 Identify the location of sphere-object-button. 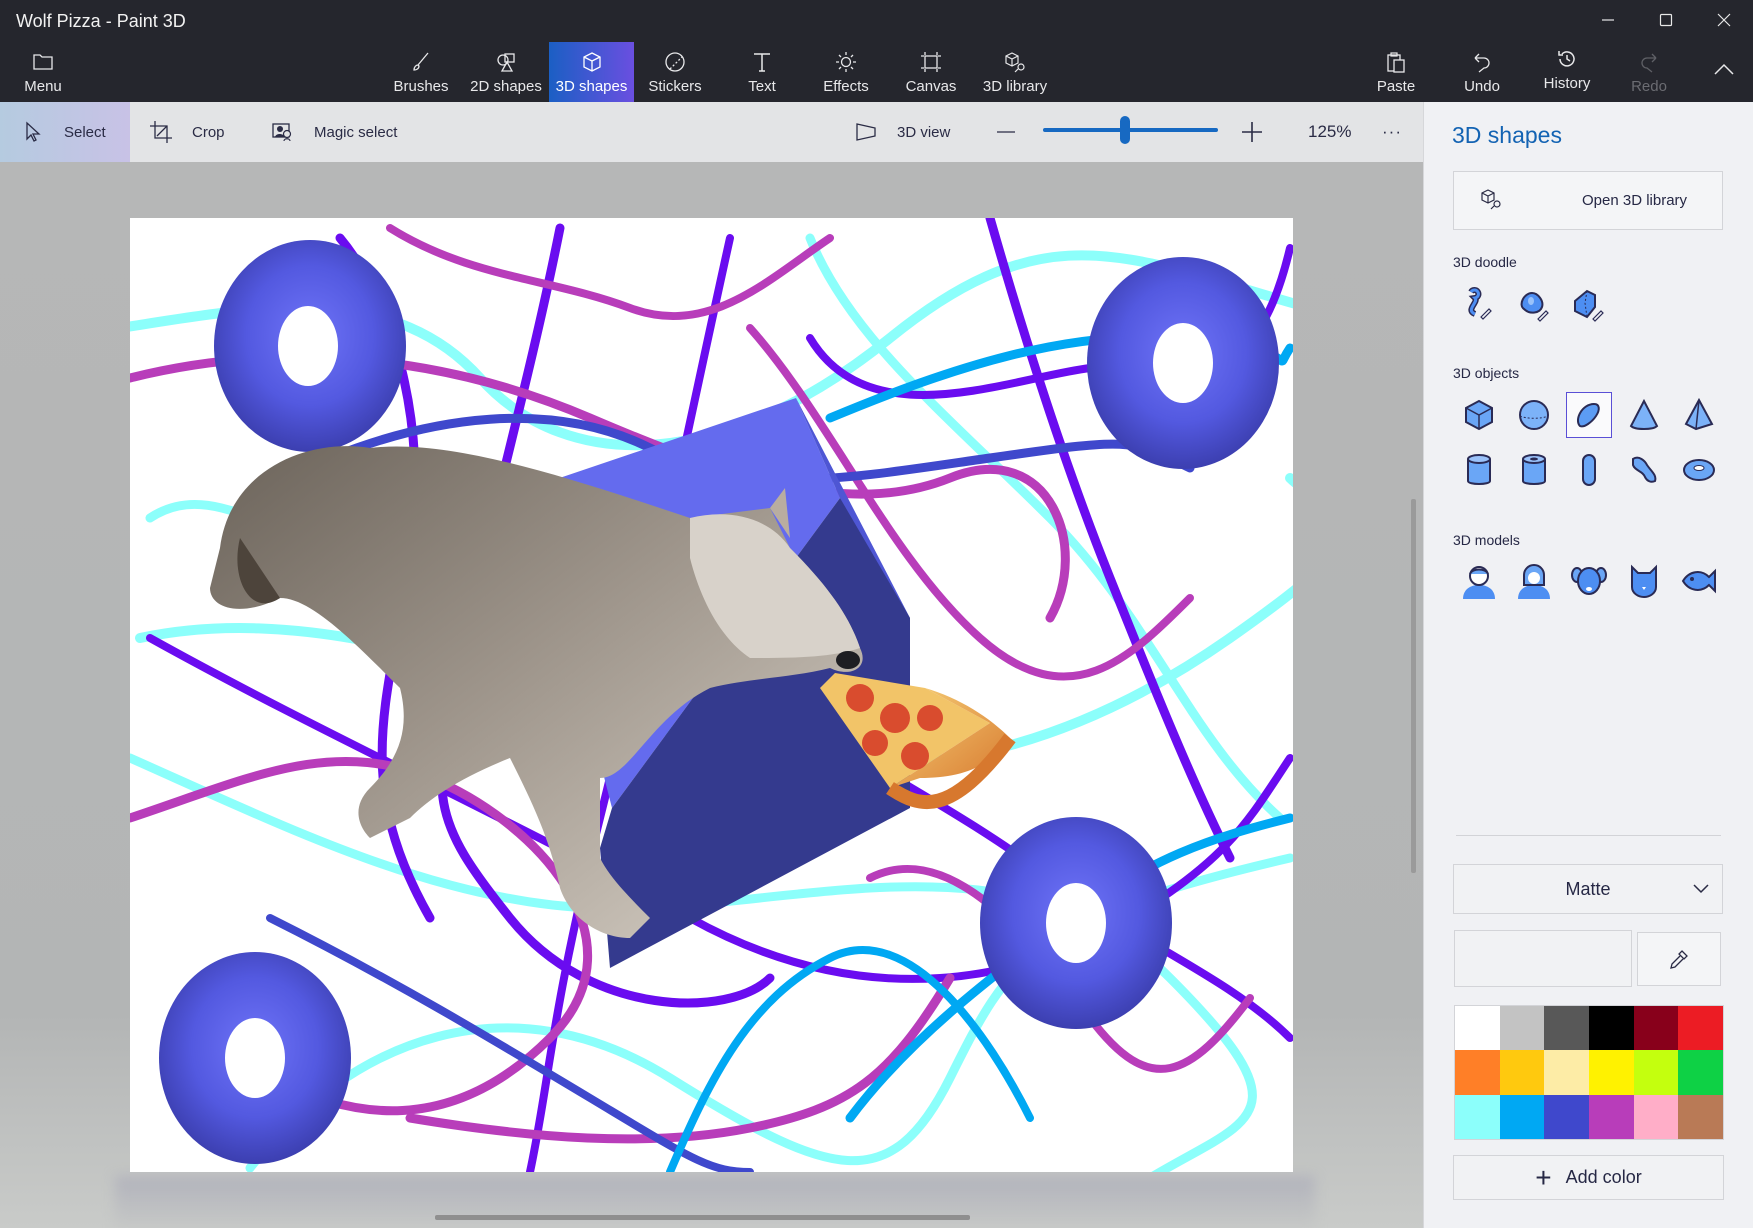
(1534, 415).